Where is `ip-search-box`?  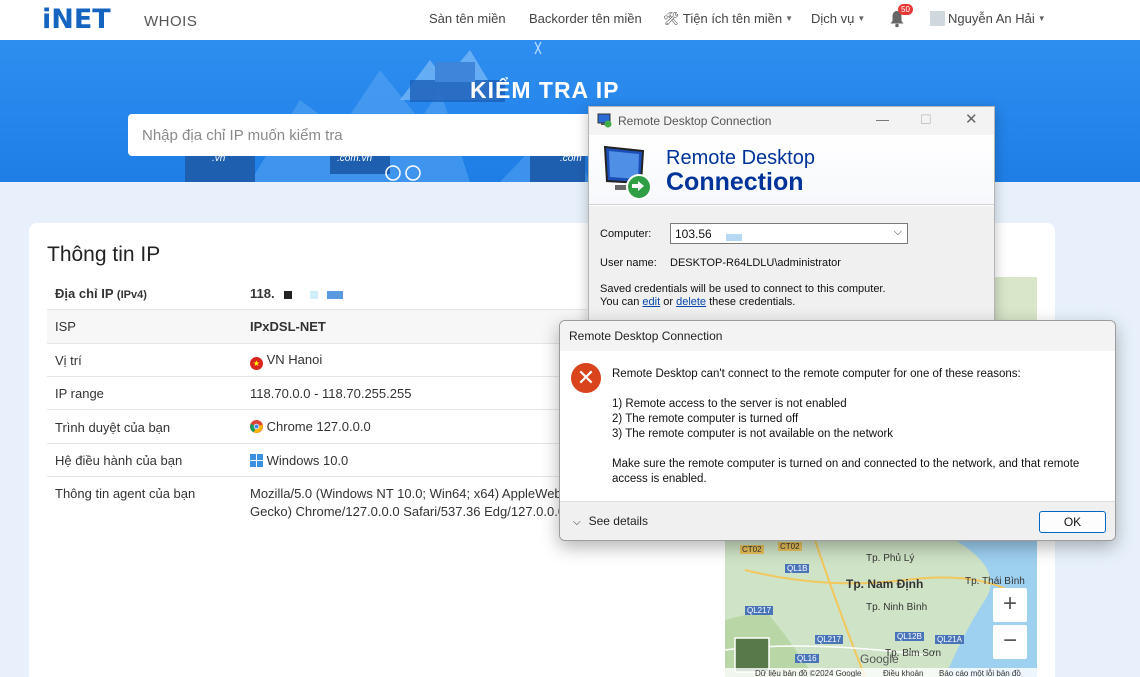 ip-search-box is located at coordinates (363, 135).